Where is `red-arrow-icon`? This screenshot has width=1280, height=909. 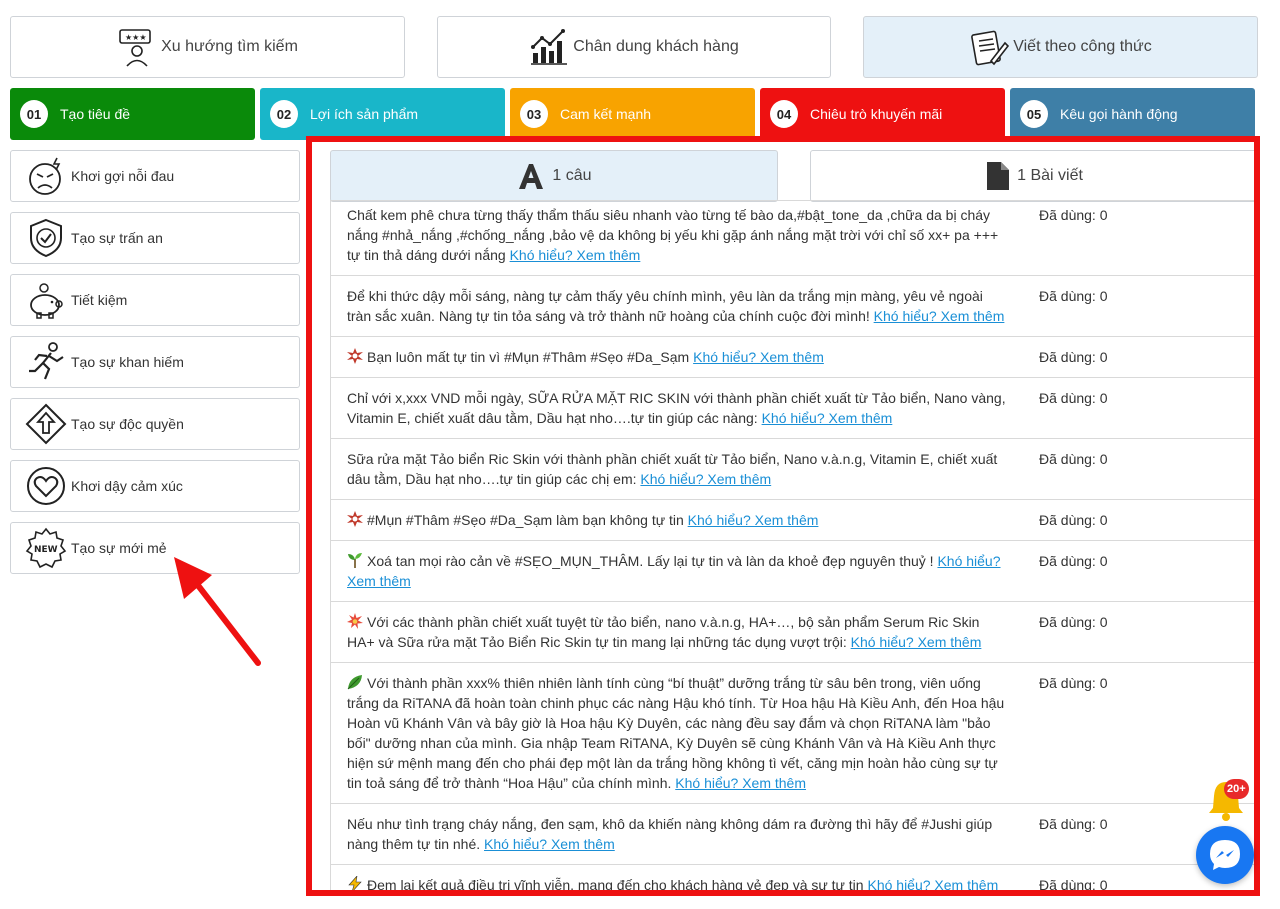
red-arrow-icon is located at coordinates (217, 611).